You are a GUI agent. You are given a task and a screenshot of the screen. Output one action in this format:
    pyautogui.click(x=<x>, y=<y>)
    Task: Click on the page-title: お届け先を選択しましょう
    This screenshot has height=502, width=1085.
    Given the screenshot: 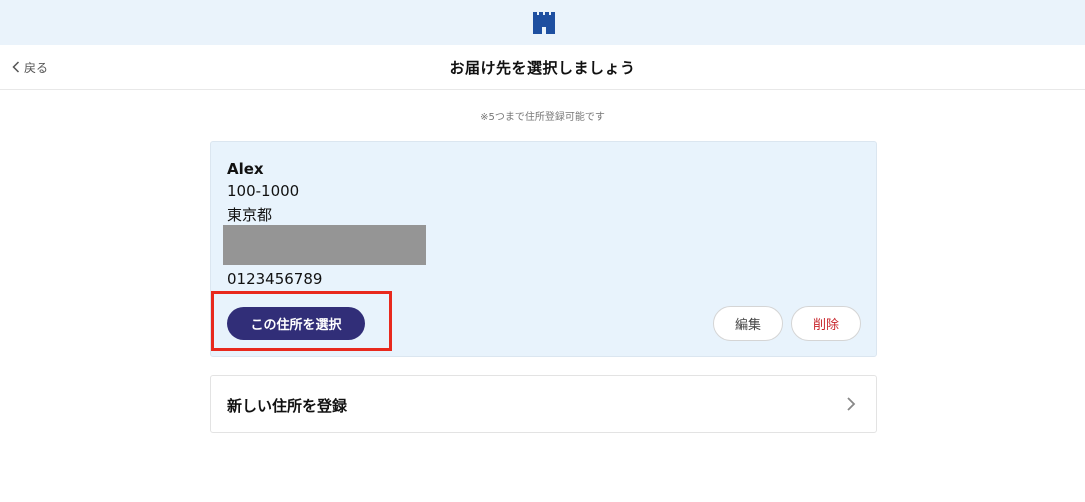 What is the action you would take?
    pyautogui.click(x=542, y=68)
    